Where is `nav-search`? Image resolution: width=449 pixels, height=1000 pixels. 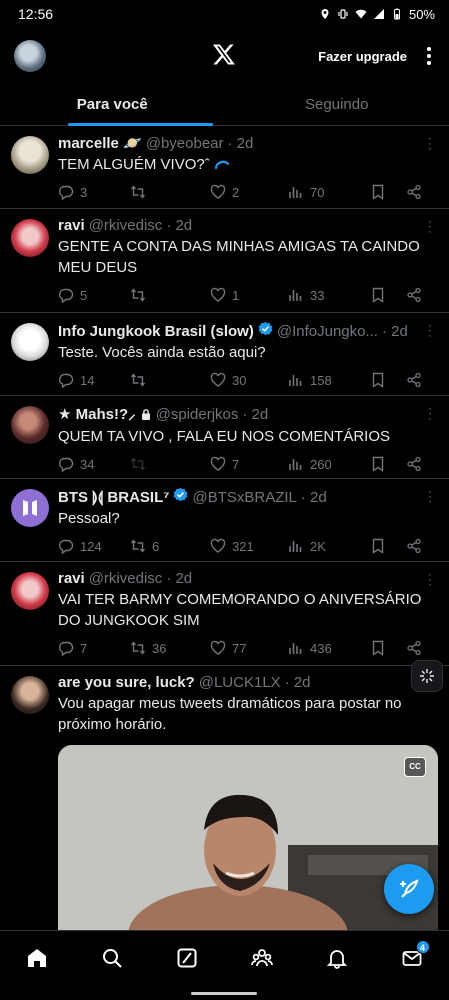
nav-search is located at coordinates (112, 958).